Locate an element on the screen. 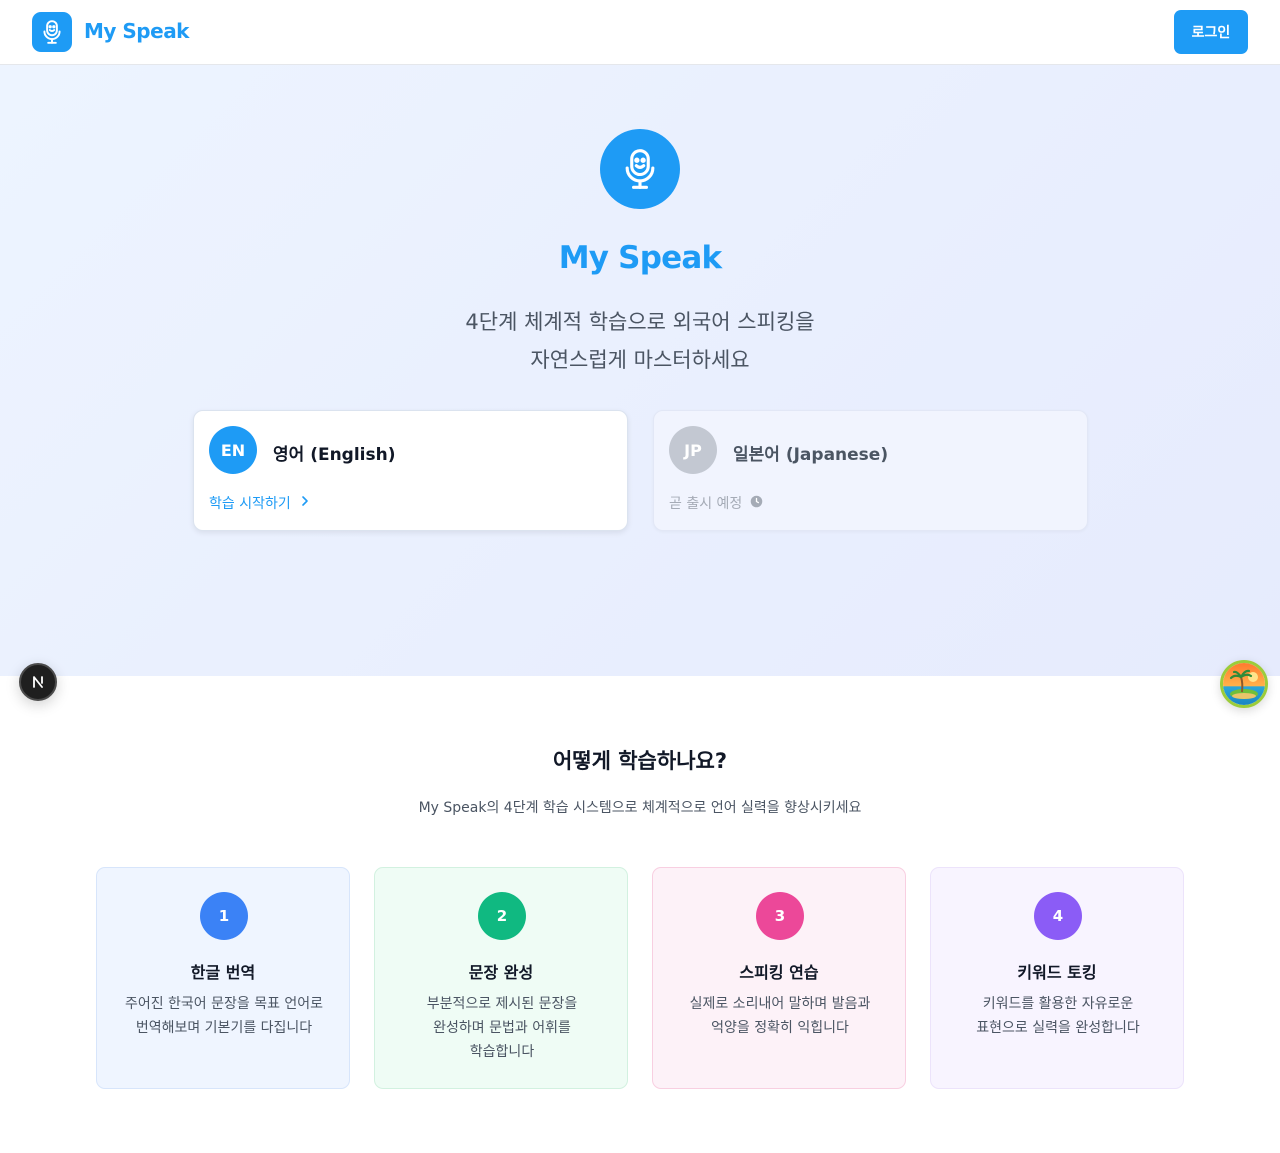  step-card-keyword-talking: 4 키워드 토킹 키워드를 활용한 자유로운 표현으로 실력을 완성합니다 is located at coordinates (1057, 978).